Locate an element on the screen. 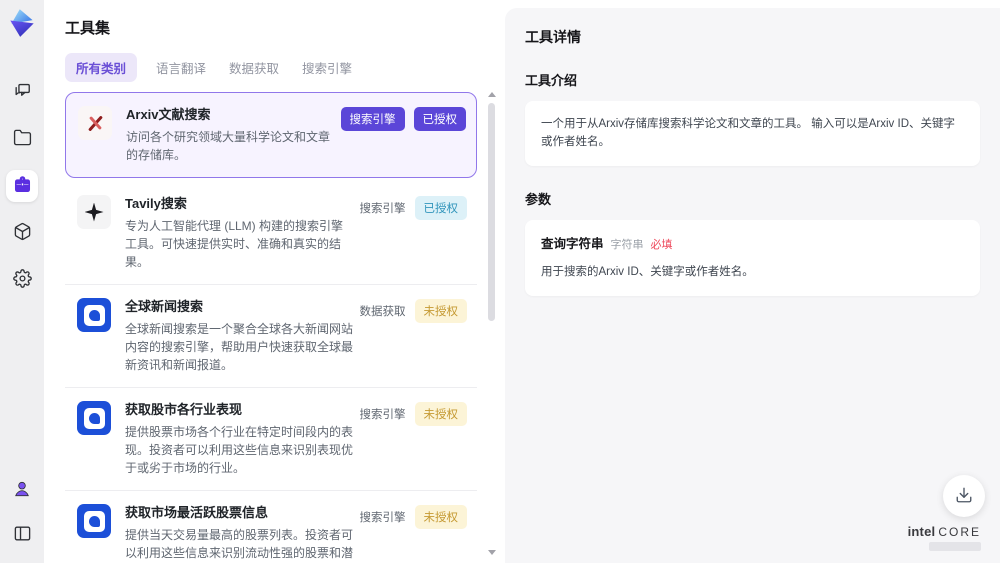 This screenshot has height=563, width=1000. user-avatar-icon is located at coordinates (22, 490).